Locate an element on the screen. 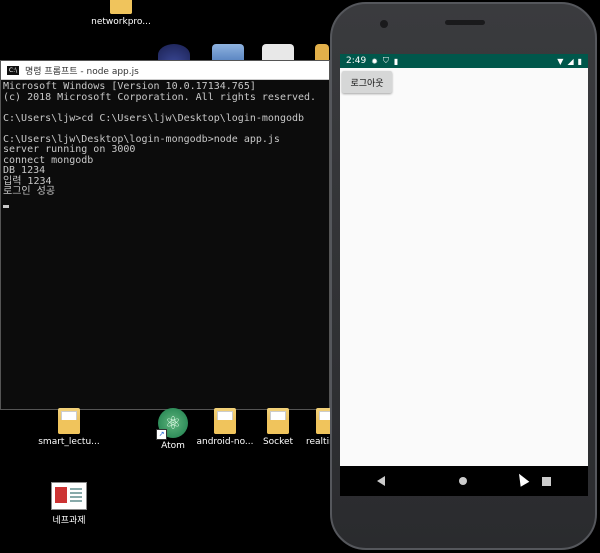 The image size is (600, 553). cmd-title-bar: C:\ 명령 프롬프트 - node app.js is located at coordinates (165, 70).